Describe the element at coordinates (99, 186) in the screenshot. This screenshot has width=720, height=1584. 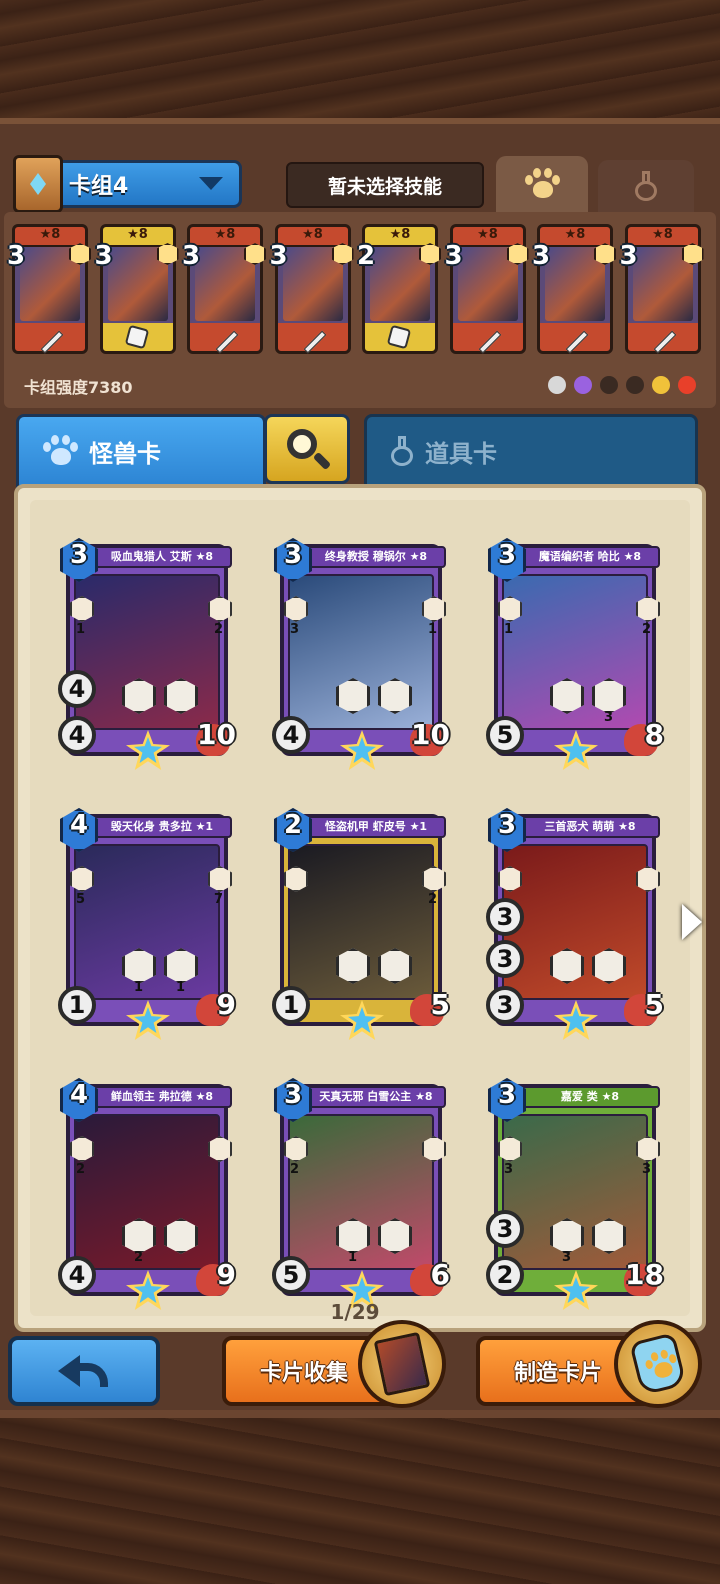
I see `deck-name: 卡组4` at that location.